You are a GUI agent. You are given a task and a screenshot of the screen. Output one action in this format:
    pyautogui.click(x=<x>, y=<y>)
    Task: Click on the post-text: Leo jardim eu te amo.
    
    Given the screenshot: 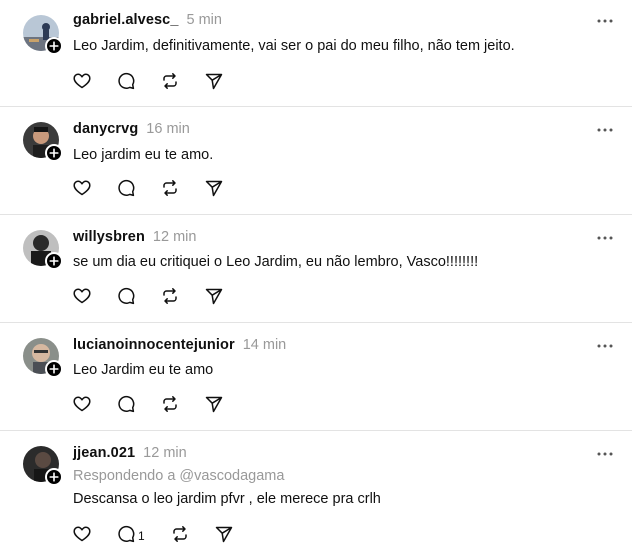 What is the action you would take?
    pyautogui.click(x=143, y=155)
    